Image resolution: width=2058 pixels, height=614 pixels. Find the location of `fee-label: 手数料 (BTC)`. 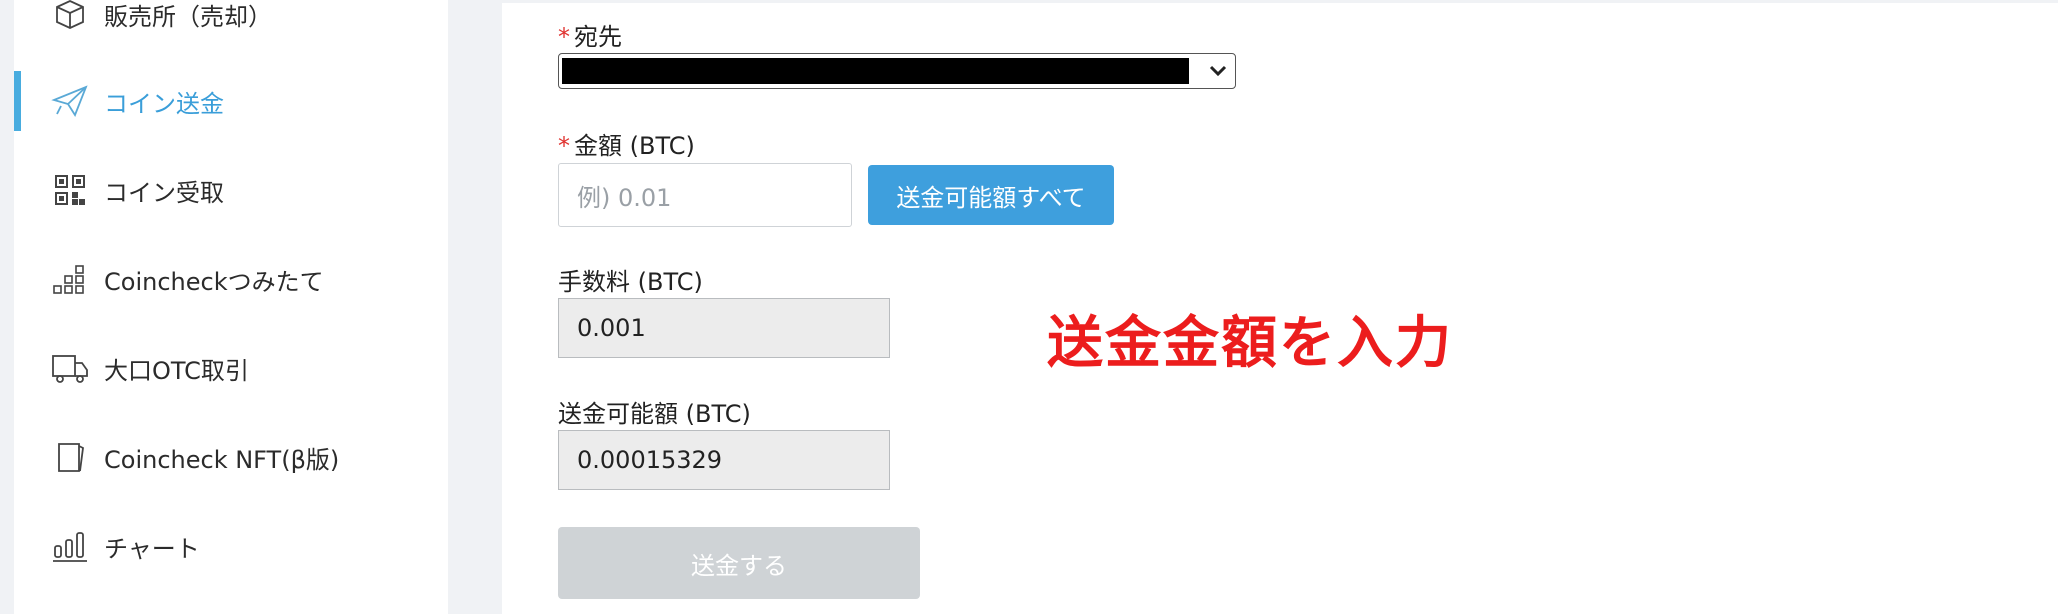

fee-label: 手数料 (BTC) is located at coordinates (630, 282).